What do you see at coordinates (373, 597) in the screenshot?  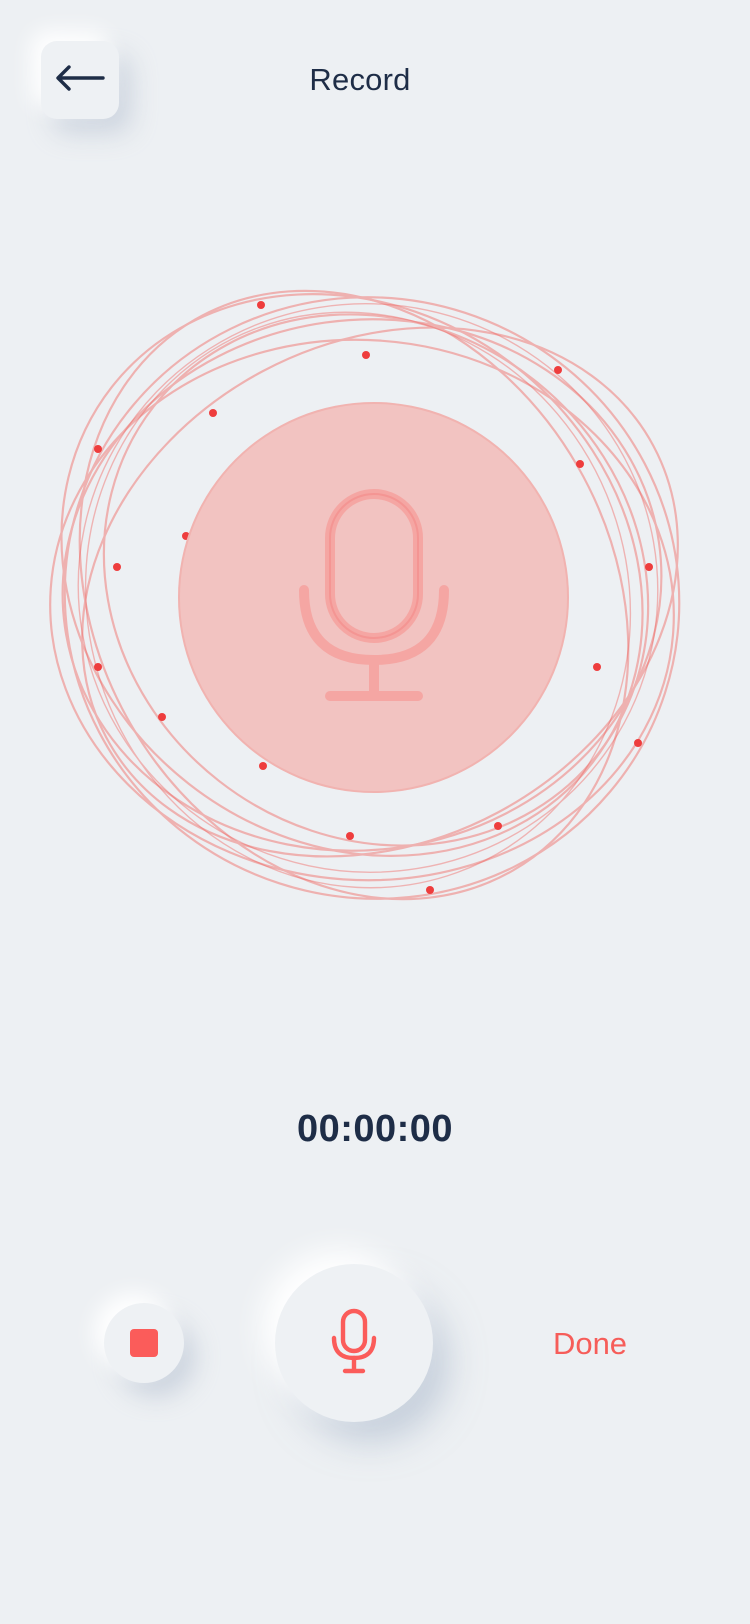 I see `record-visual-disc` at bounding box center [373, 597].